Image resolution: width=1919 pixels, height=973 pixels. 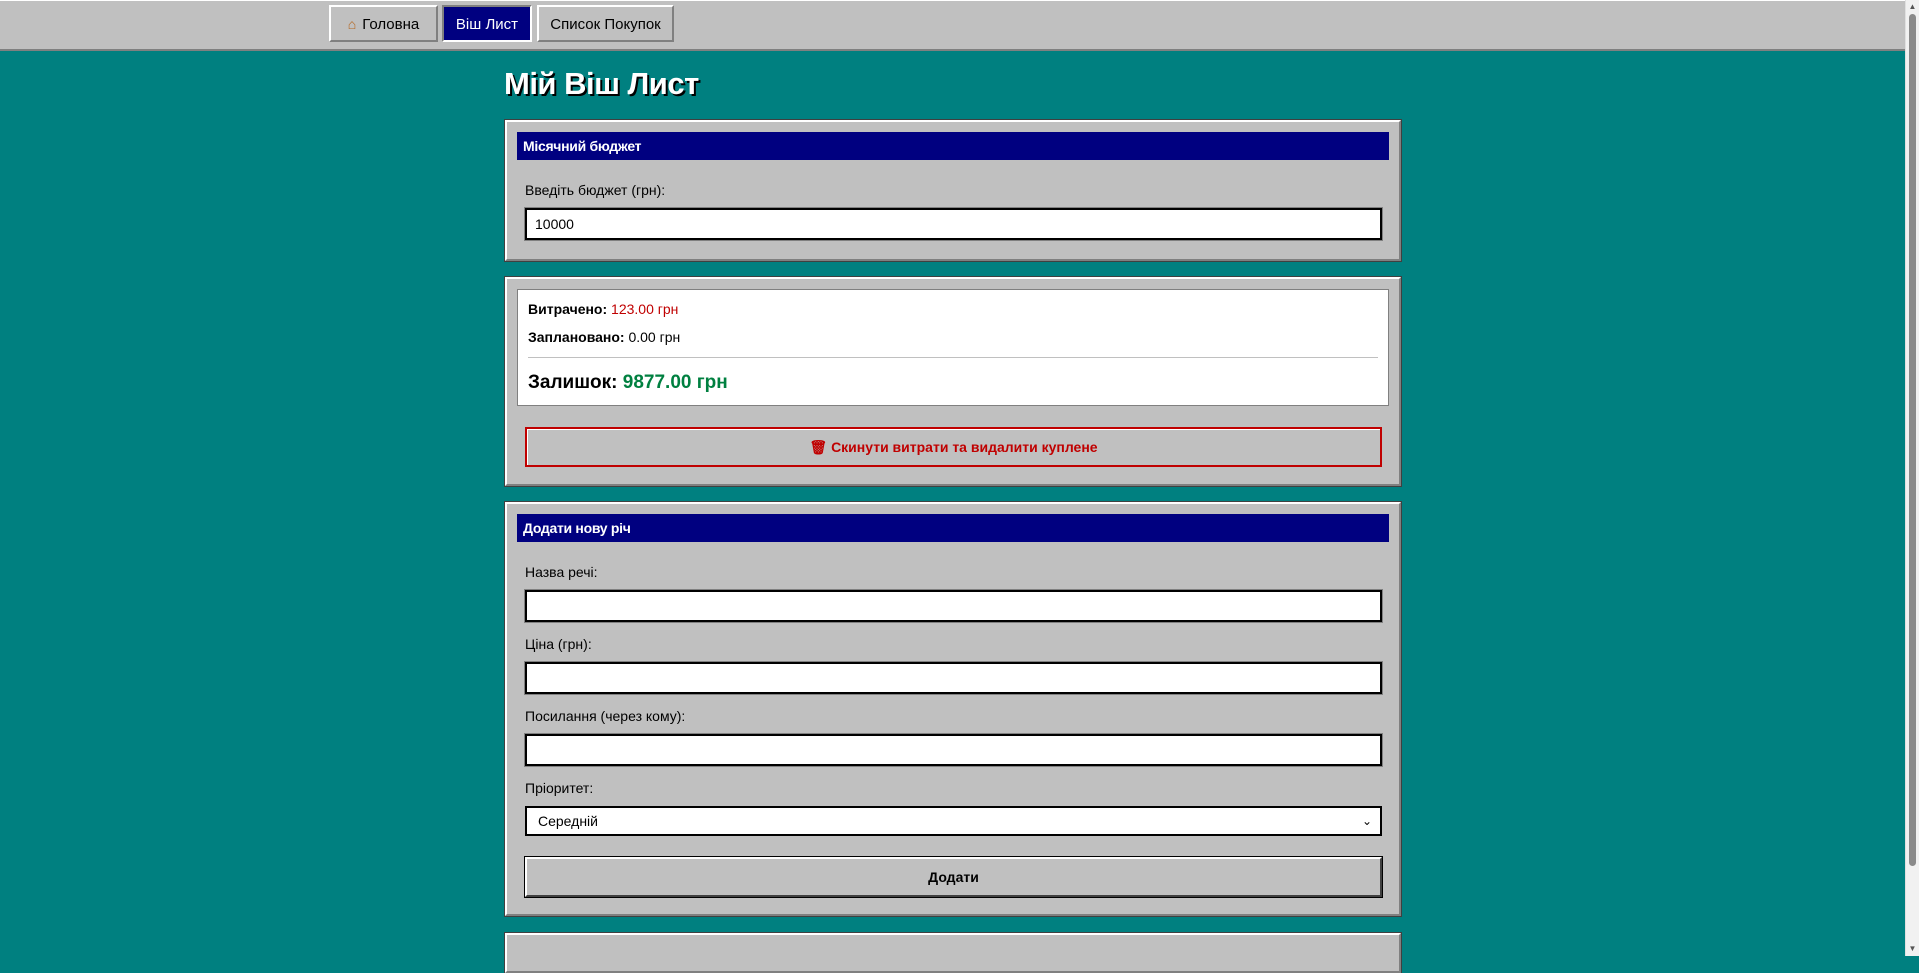 I want to click on tab-home: ⌂ Головна, so click(x=383, y=23).